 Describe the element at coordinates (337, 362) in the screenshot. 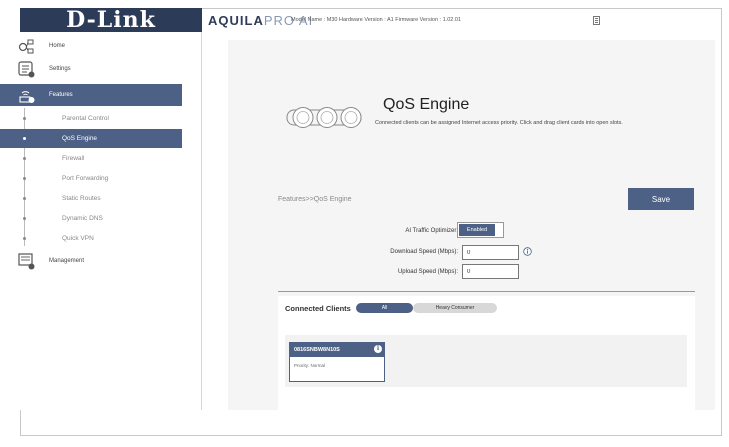

I see `client-card: 0816SNBW8N10S i Priority: Normal` at that location.